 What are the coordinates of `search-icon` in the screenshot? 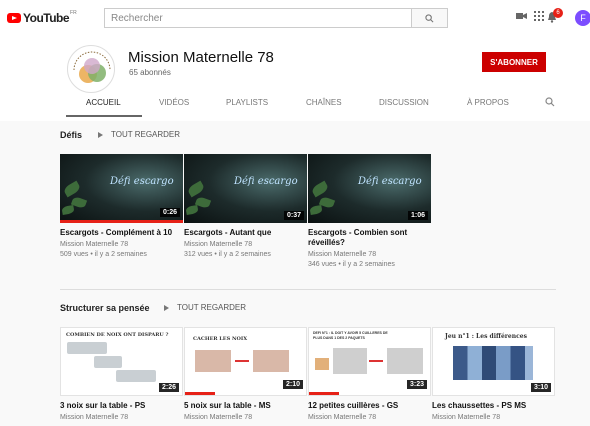 It's located at (429, 17).